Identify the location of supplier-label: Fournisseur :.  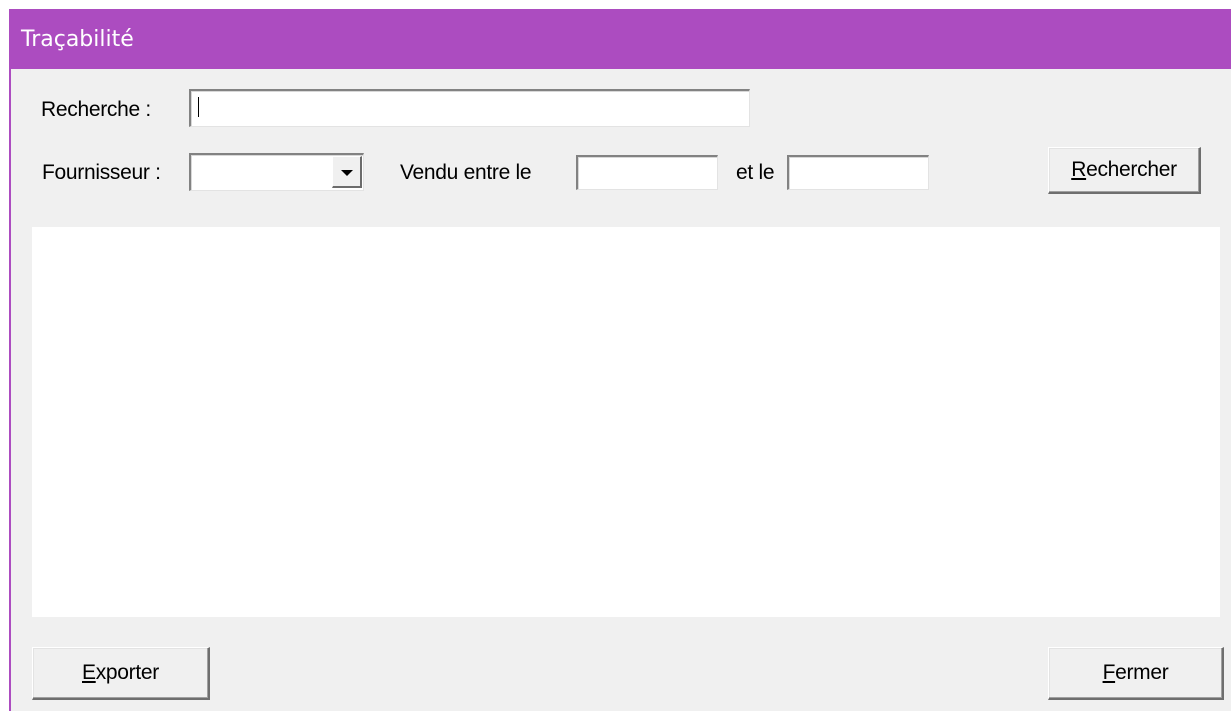
(101, 172).